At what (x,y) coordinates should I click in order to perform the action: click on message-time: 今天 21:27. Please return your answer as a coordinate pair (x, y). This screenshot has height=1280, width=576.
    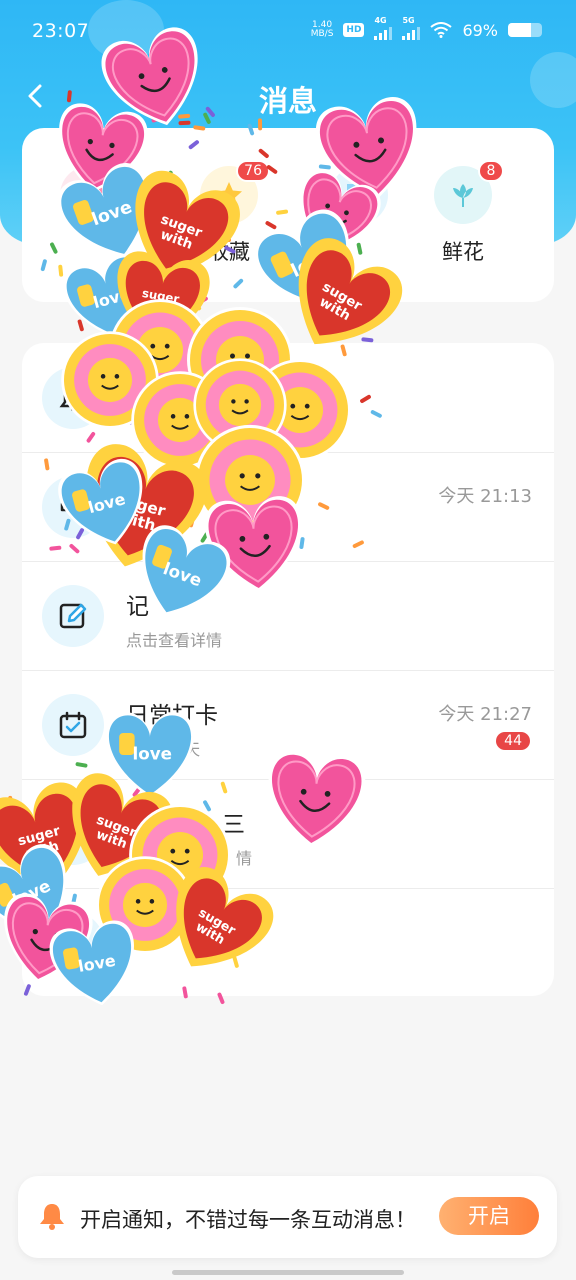
    Looking at the image, I should click on (485, 714).